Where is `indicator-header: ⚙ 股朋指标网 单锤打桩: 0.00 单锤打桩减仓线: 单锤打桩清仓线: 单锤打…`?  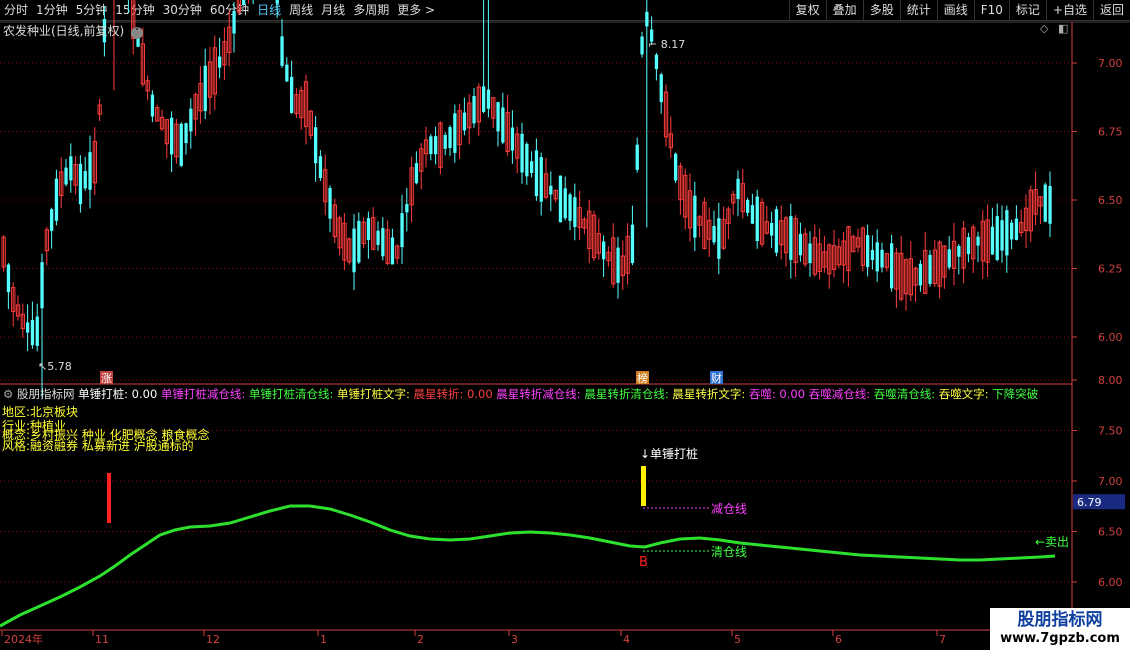
indicator-header: ⚙ 股朋指标网 单锤打桩: 0.00 单锤打桩减仓线: 单锤打桩清仓线: 单锤打… is located at coordinates (538, 394).